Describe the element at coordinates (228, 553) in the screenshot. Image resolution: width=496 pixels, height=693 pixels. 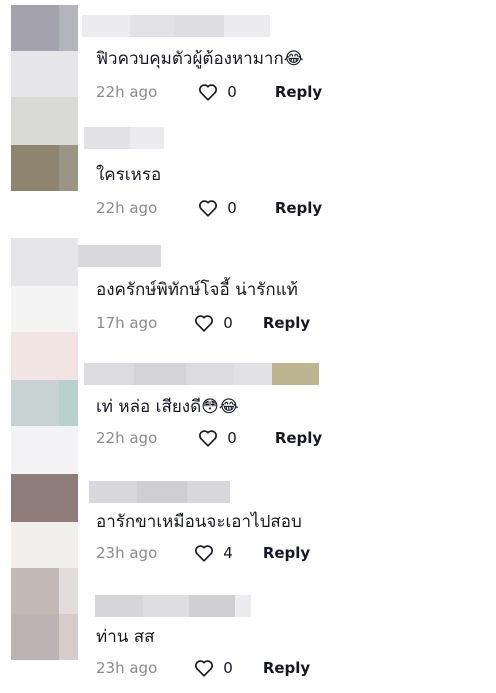
I see `like-count: 4` at that location.